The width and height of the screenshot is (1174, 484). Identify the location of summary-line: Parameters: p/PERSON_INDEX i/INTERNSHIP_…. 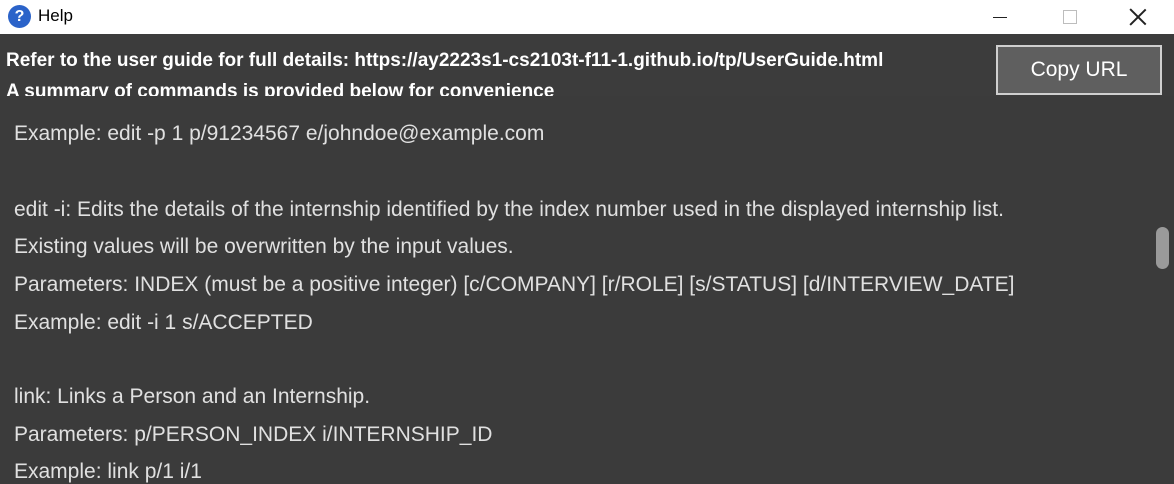
(253, 434).